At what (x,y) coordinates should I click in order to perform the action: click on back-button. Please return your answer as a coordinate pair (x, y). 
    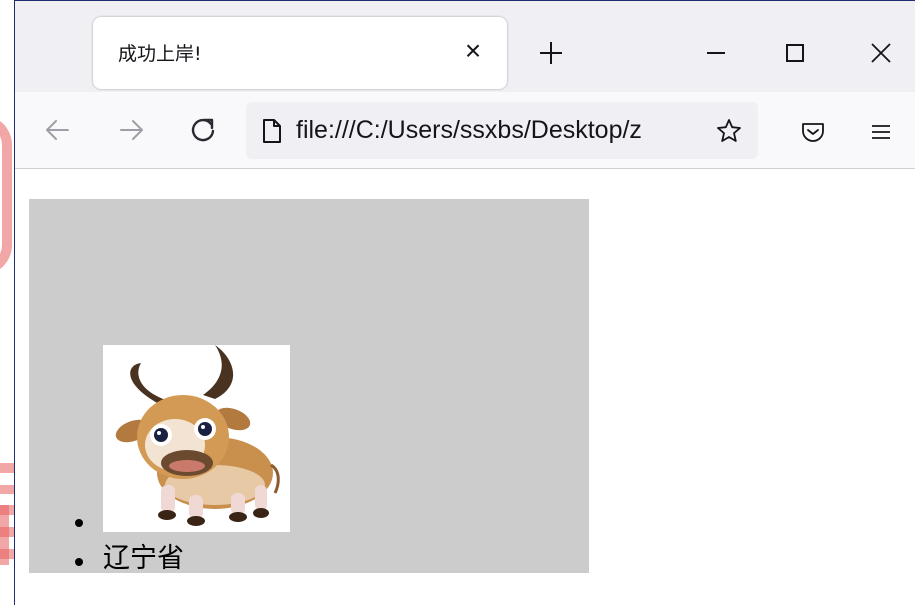
    Looking at the image, I should click on (57, 130).